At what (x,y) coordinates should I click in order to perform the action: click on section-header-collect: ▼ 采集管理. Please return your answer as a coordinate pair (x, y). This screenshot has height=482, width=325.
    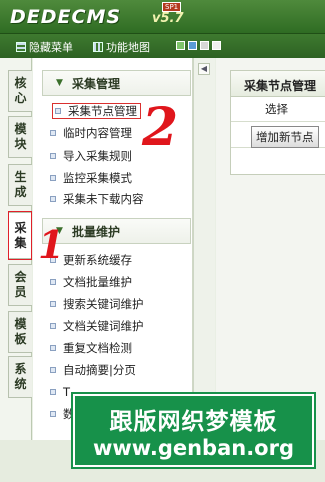
    Looking at the image, I should click on (116, 83).